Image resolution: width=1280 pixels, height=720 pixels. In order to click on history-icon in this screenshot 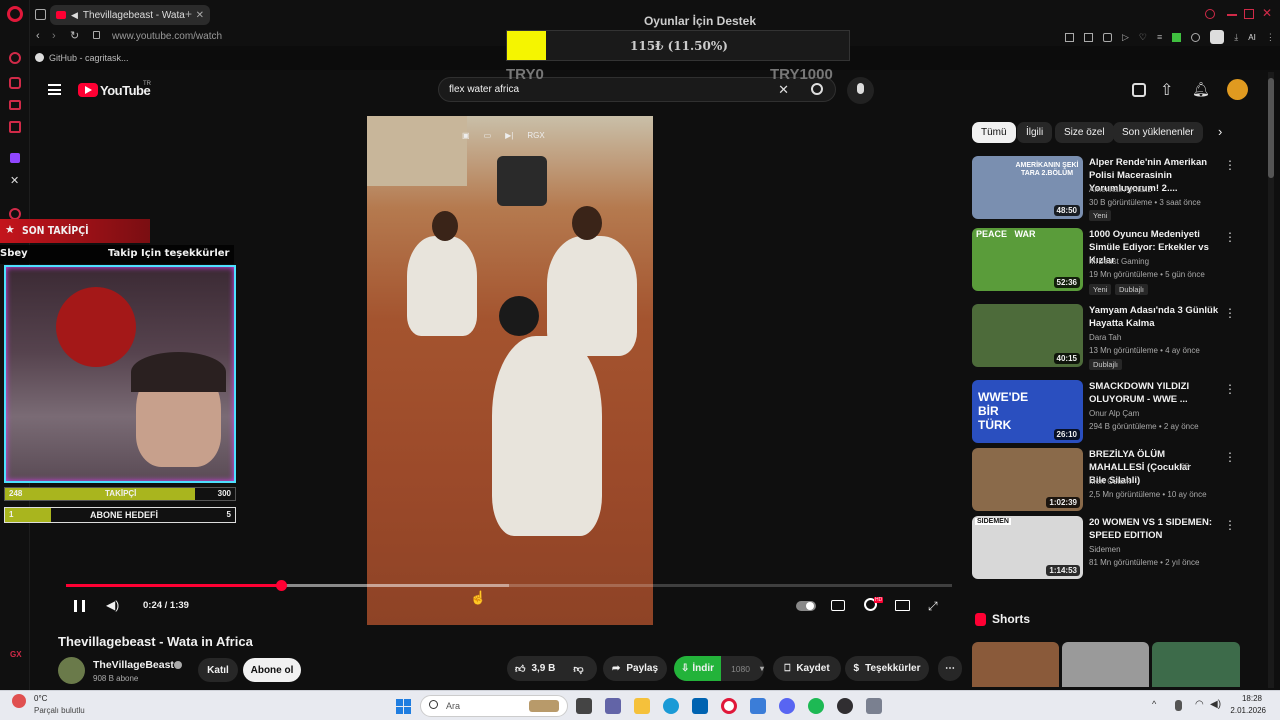, I will do `click(15, 58)`.